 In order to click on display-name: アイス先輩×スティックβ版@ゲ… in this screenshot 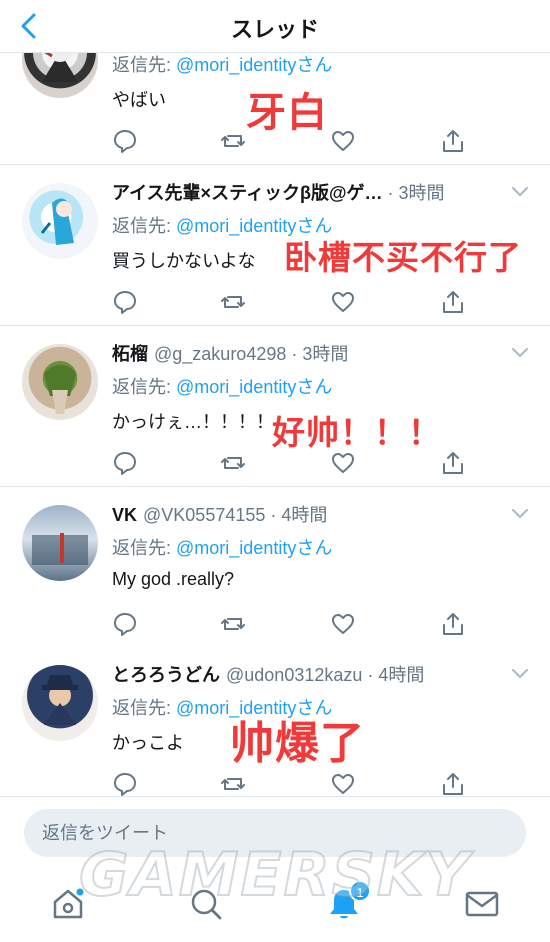, I will do `click(247, 193)`.